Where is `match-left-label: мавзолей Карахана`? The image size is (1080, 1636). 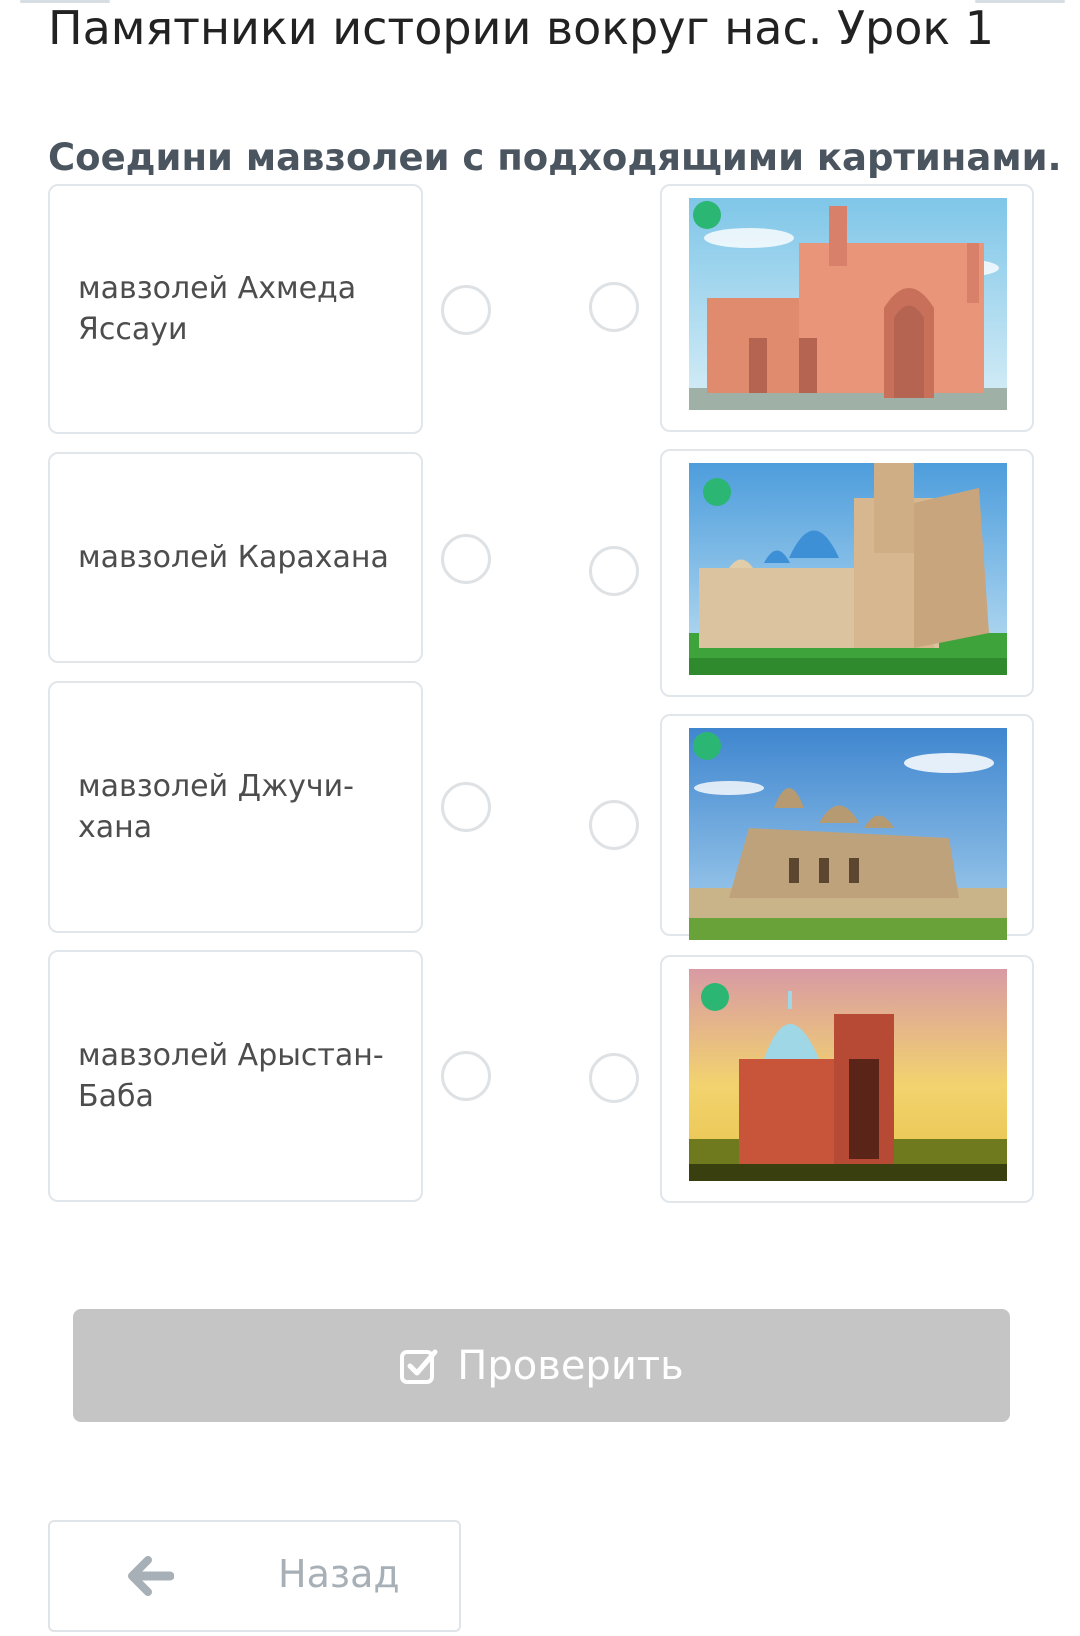 match-left-label: мавзолей Карахана is located at coordinates (233, 557).